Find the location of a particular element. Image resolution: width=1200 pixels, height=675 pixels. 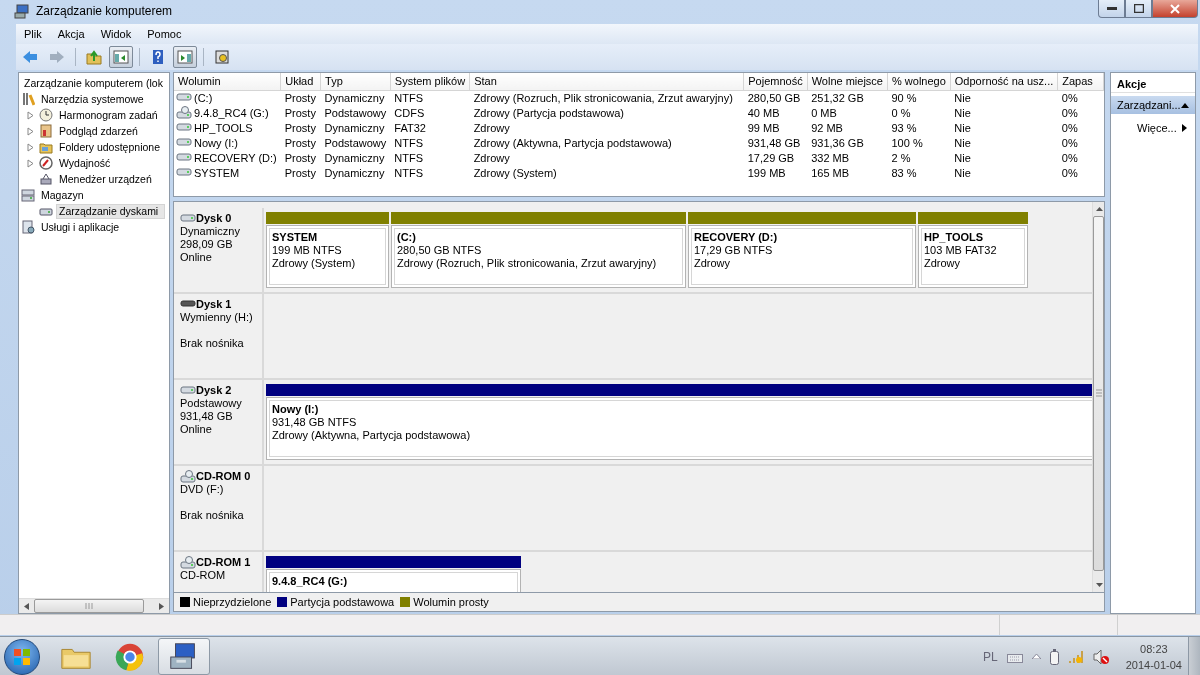

menu-item: Akcja is located at coordinates (71, 34).